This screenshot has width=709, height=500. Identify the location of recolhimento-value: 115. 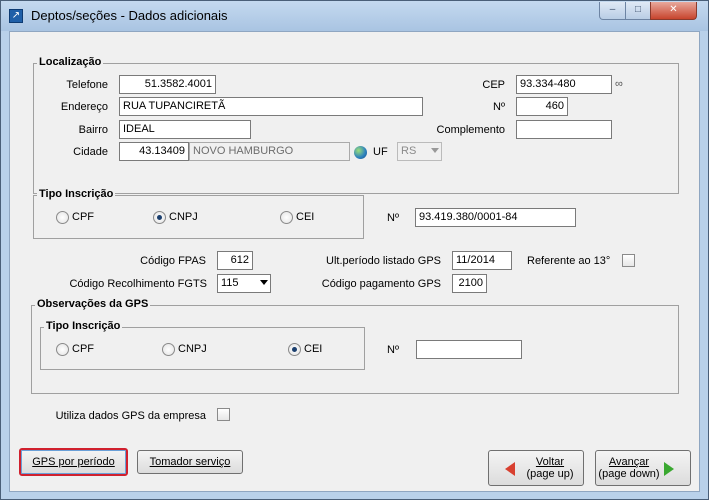
(230, 283).